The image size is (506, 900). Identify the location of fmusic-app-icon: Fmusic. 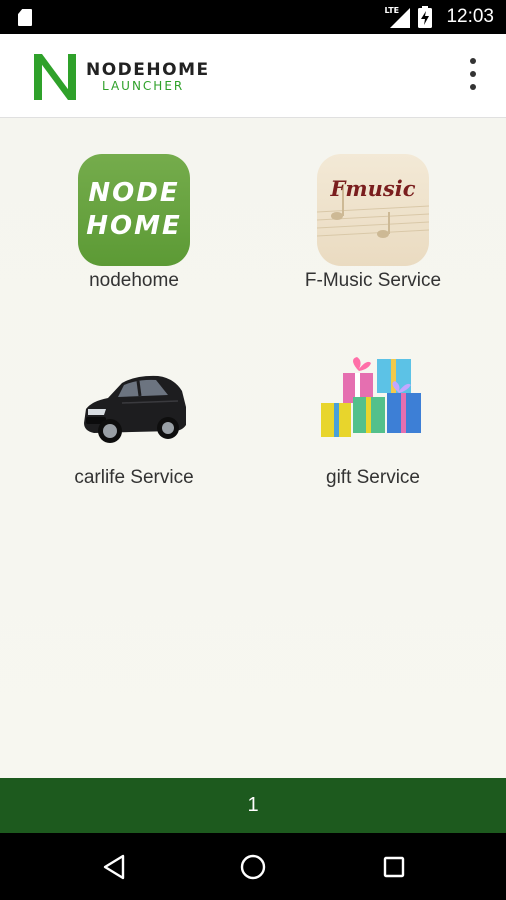
(373, 210).